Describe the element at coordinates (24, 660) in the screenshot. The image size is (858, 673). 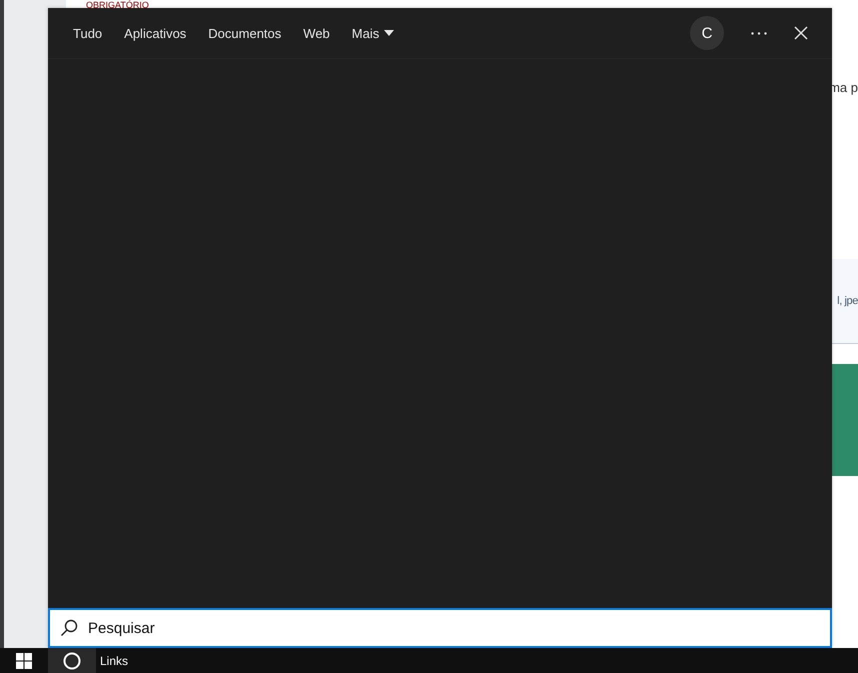
I see `windows-logo-icon` at that location.